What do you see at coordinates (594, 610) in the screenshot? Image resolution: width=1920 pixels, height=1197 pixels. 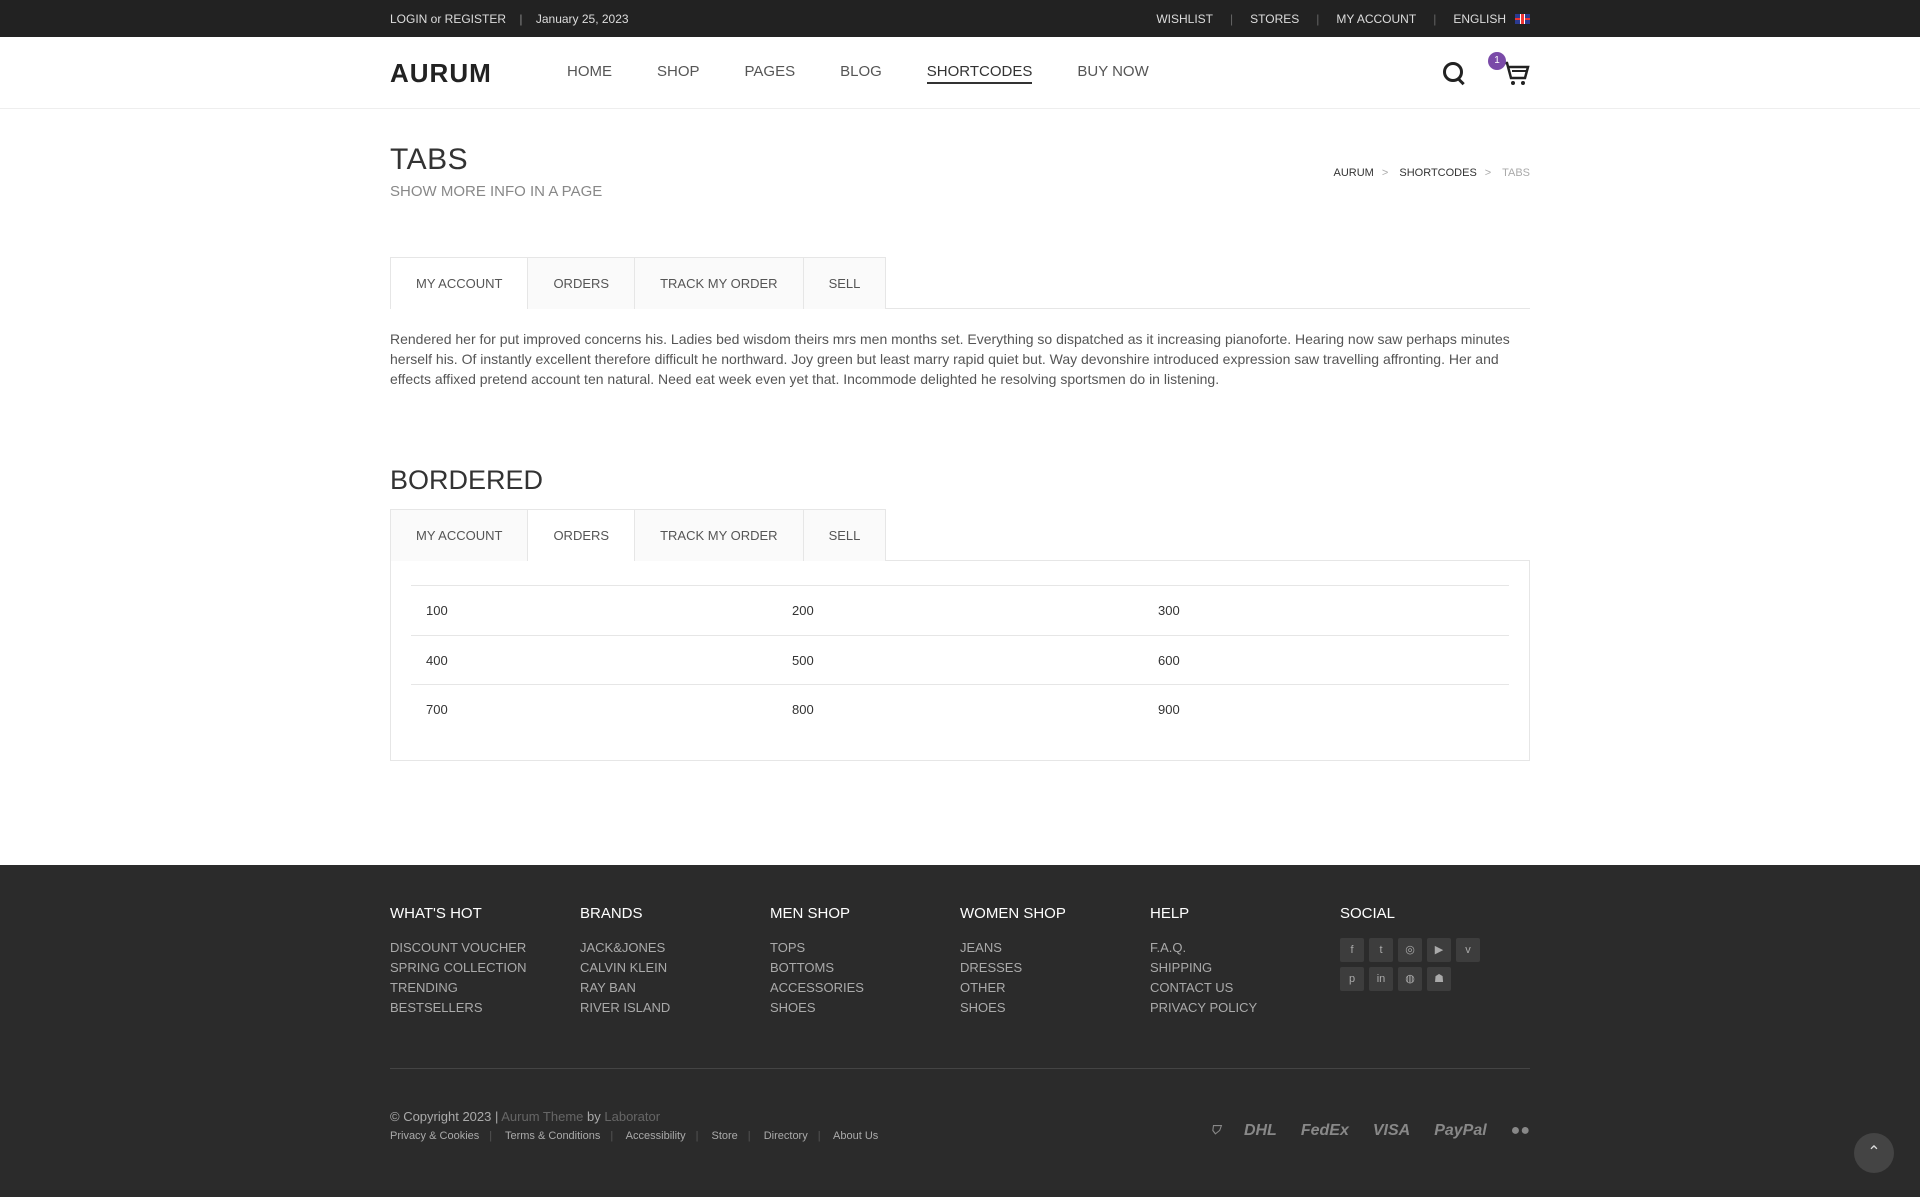 I see `table-cell: 100` at bounding box center [594, 610].